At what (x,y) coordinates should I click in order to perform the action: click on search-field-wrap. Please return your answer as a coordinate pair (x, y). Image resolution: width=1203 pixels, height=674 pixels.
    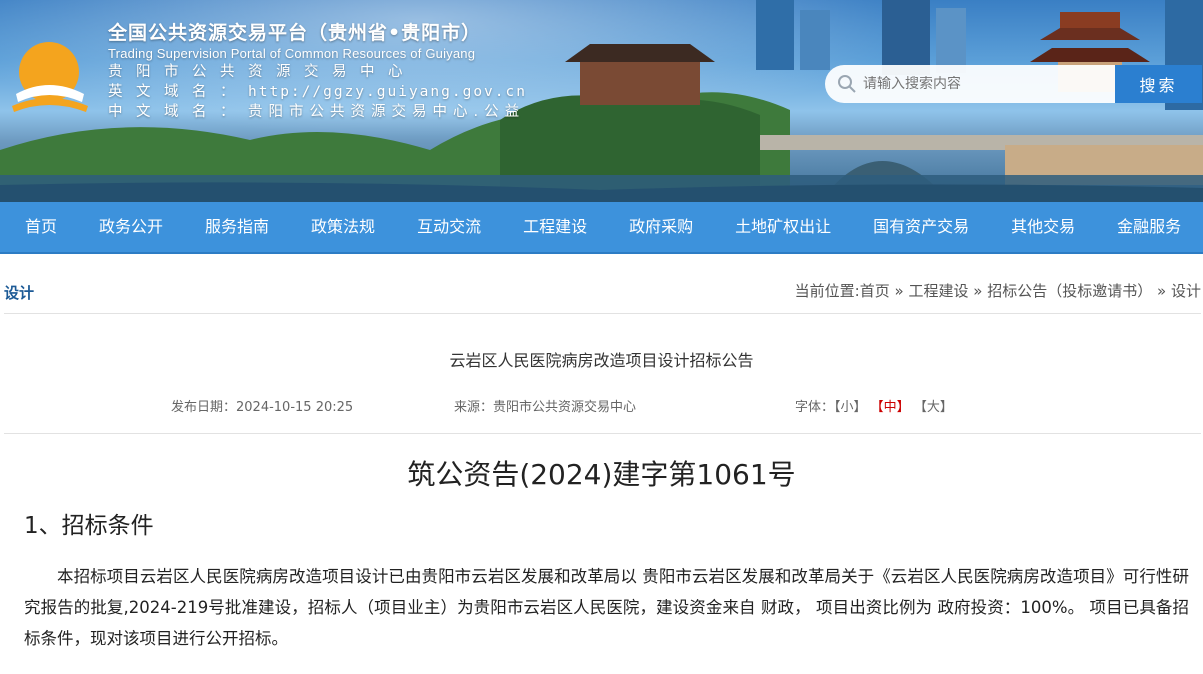
    Looking at the image, I should click on (970, 84).